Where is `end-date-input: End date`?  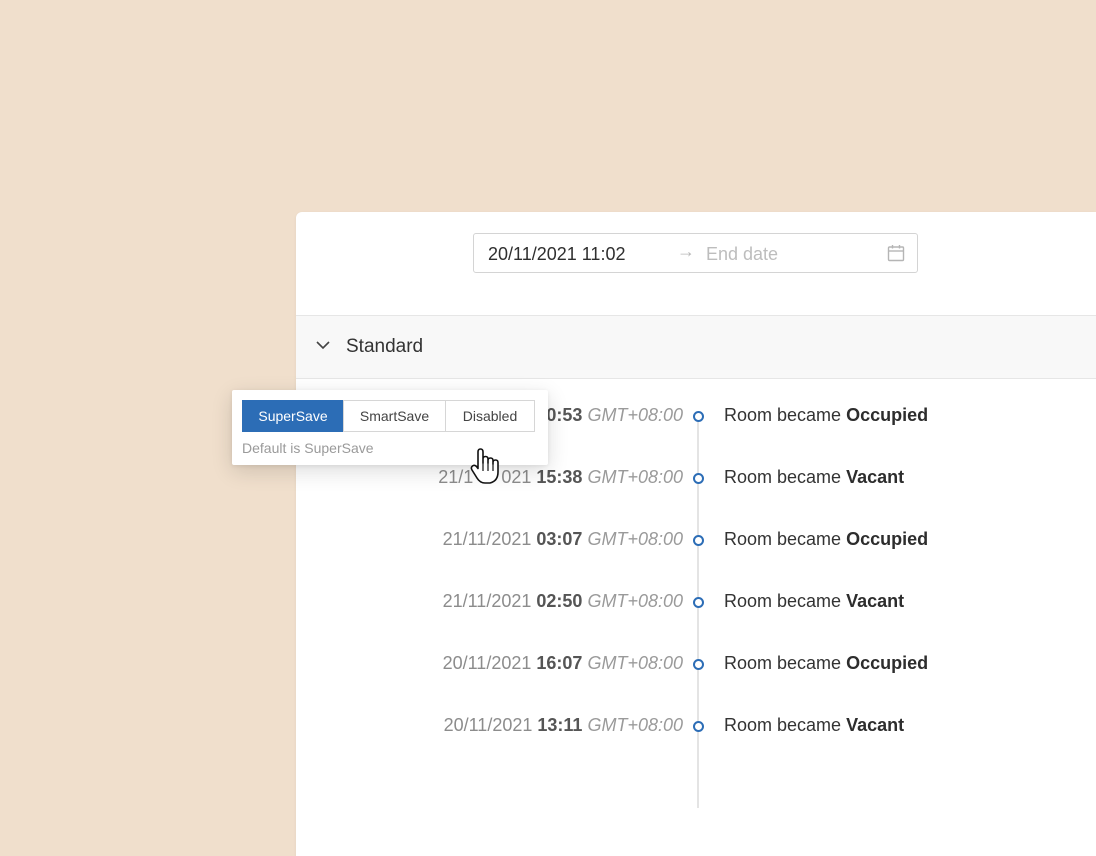
end-date-input: End date is located at coordinates (742, 254).